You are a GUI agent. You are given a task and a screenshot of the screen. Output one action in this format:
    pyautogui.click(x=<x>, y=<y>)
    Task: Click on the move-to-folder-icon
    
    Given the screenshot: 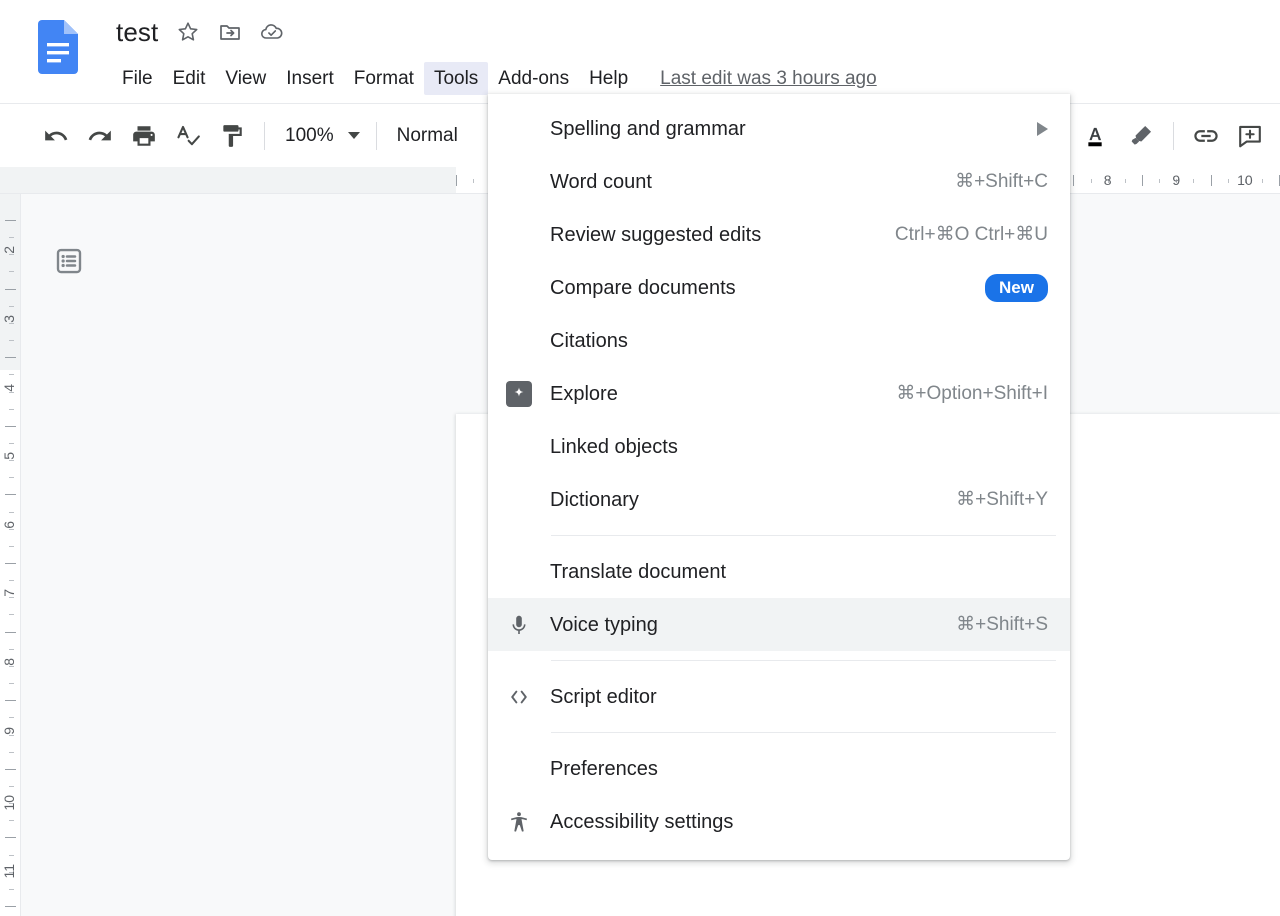 What is the action you would take?
    pyautogui.click(x=230, y=32)
    